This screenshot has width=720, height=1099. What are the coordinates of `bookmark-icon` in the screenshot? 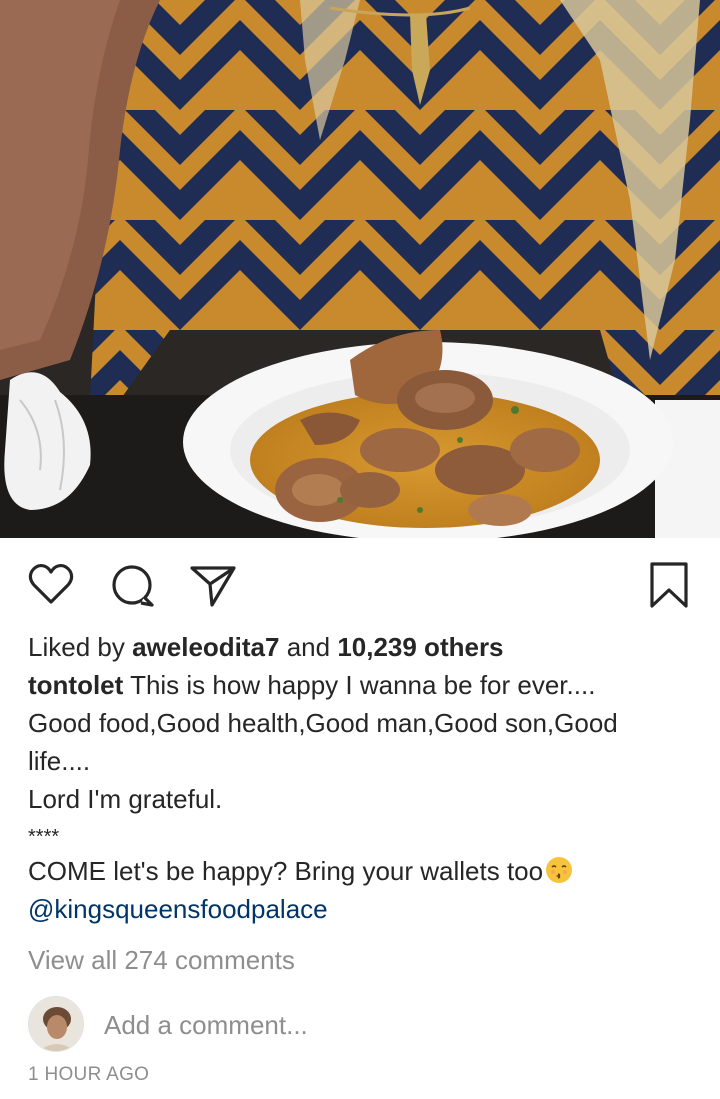 It's located at (669, 585).